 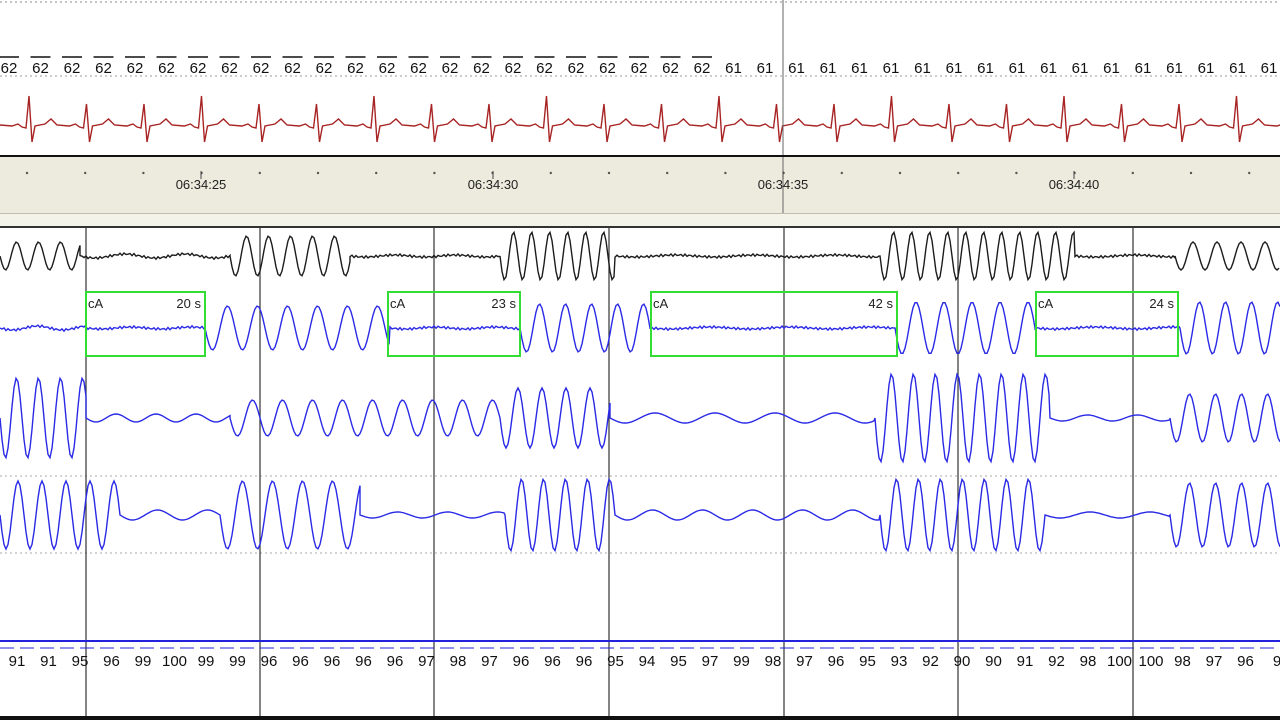 I want to click on event-duration-label: 20 s, so click(x=188, y=303).